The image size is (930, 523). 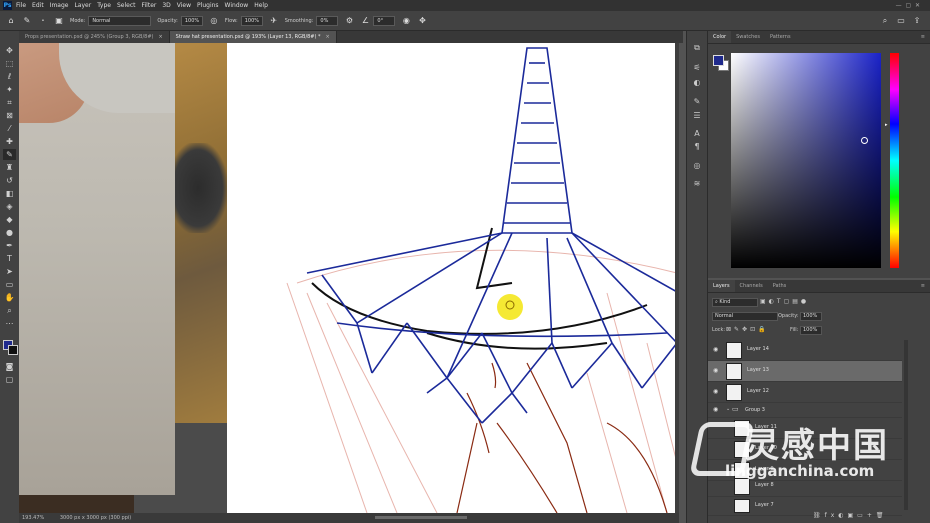 I want to click on history-brush-tool-icon: ↺, so click(x=9, y=180).